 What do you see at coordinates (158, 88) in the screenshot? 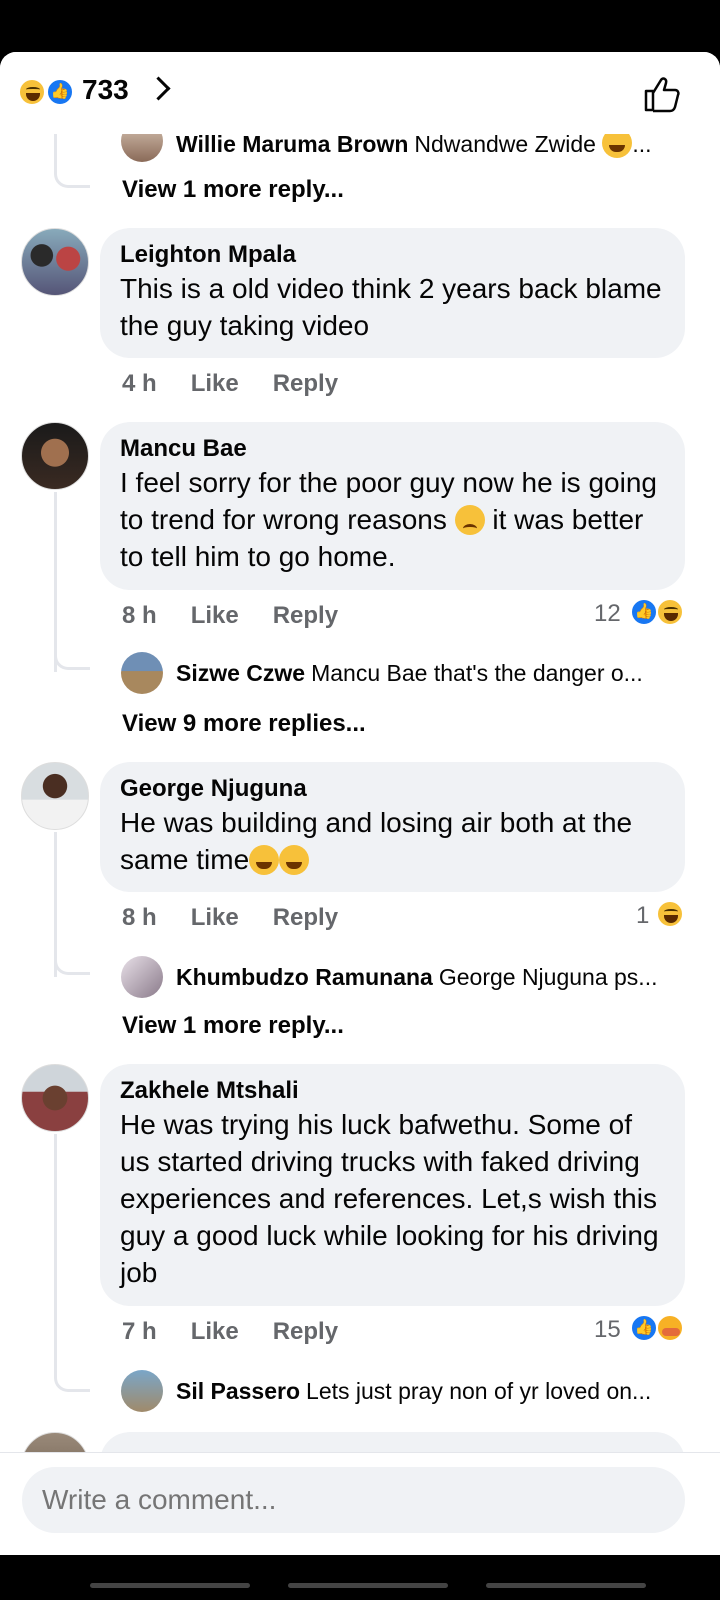
I see `chevron-right-icon` at bounding box center [158, 88].